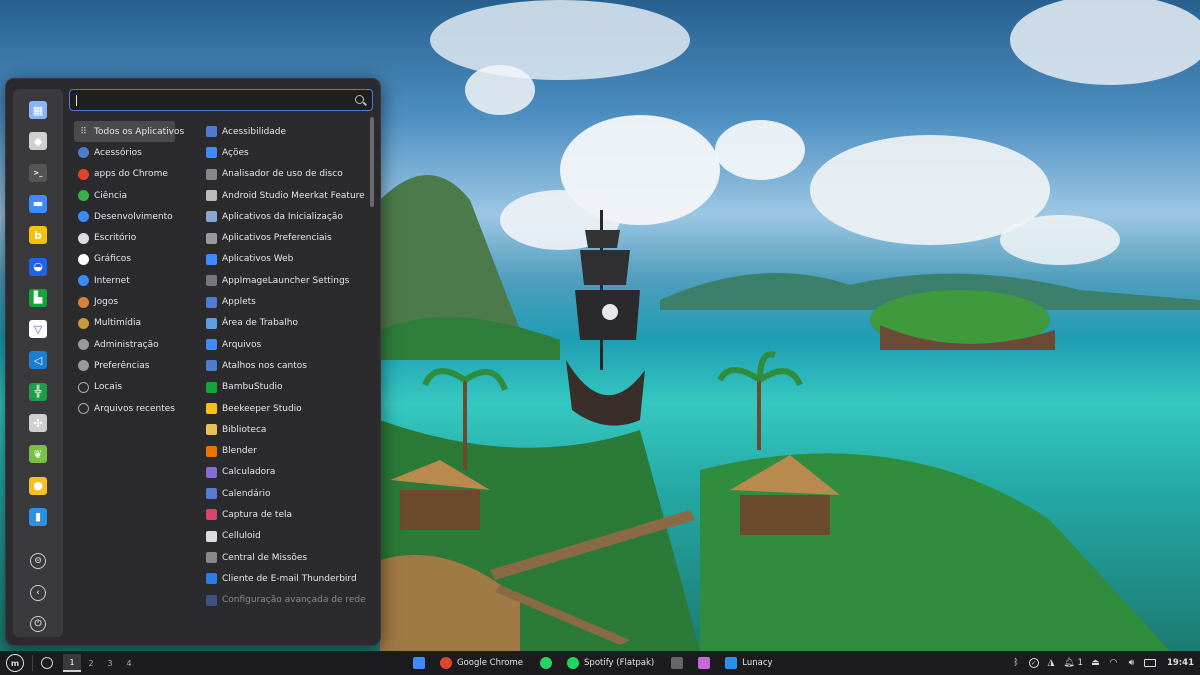 The image size is (1200, 675). Describe the element at coordinates (286, 578) in the screenshot. I see `app-item: Cliente de E-mail Thunderbird` at that location.